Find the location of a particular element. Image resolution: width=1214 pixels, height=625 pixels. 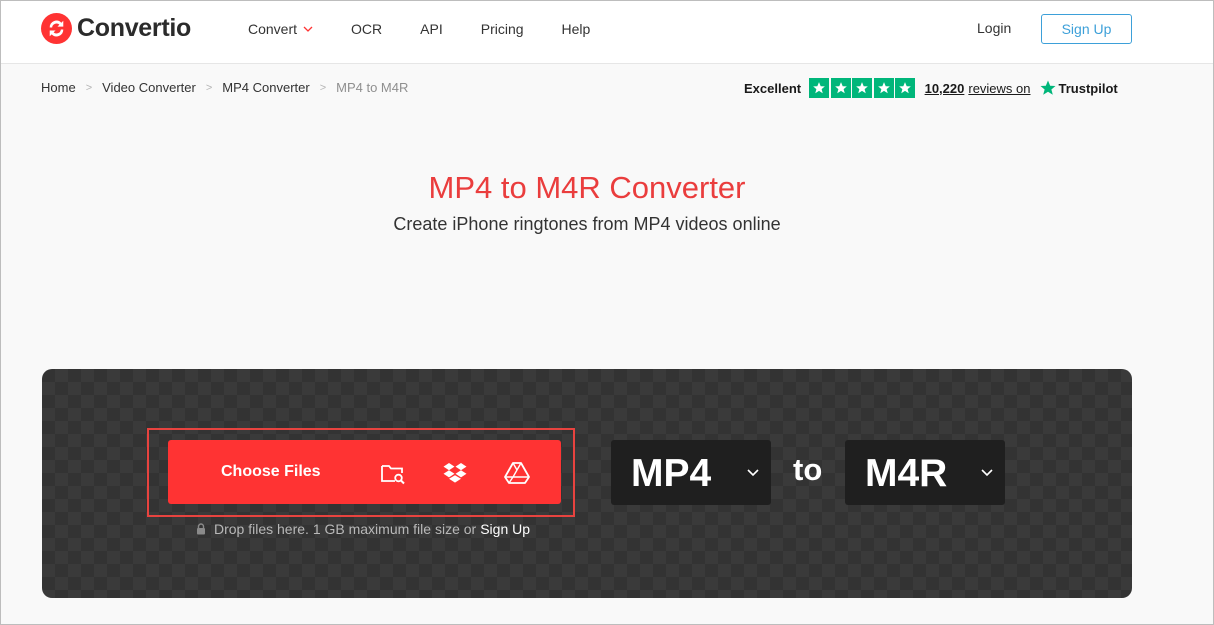

folder-search-icon is located at coordinates (393, 473).